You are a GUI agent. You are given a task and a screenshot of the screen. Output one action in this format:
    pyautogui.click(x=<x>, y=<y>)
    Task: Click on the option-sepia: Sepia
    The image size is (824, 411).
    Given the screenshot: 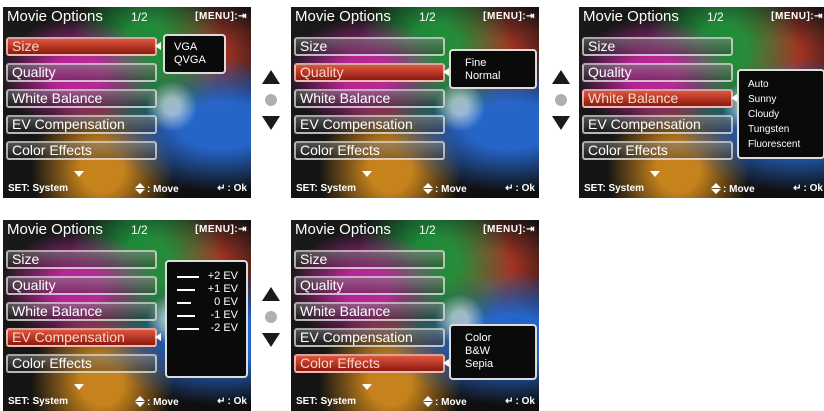 What is the action you would take?
    pyautogui.click(x=500, y=364)
    